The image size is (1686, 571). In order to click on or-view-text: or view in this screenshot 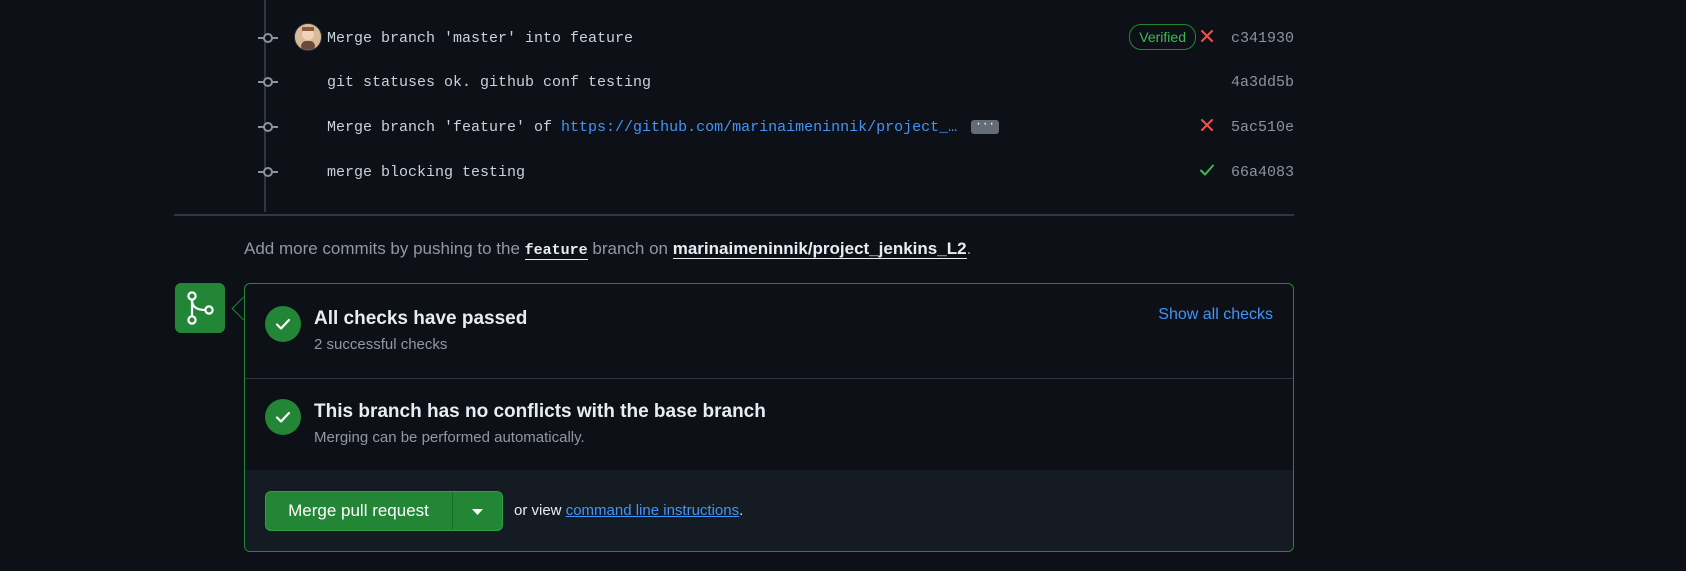, I will do `click(540, 510)`.